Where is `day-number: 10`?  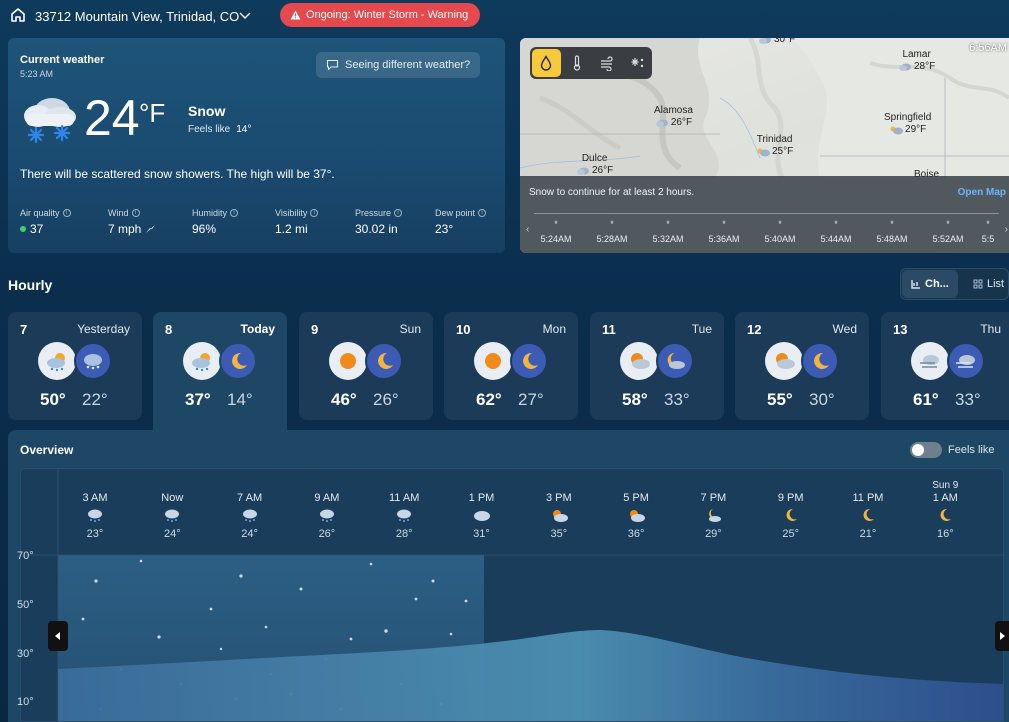
day-number: 10 is located at coordinates (463, 329).